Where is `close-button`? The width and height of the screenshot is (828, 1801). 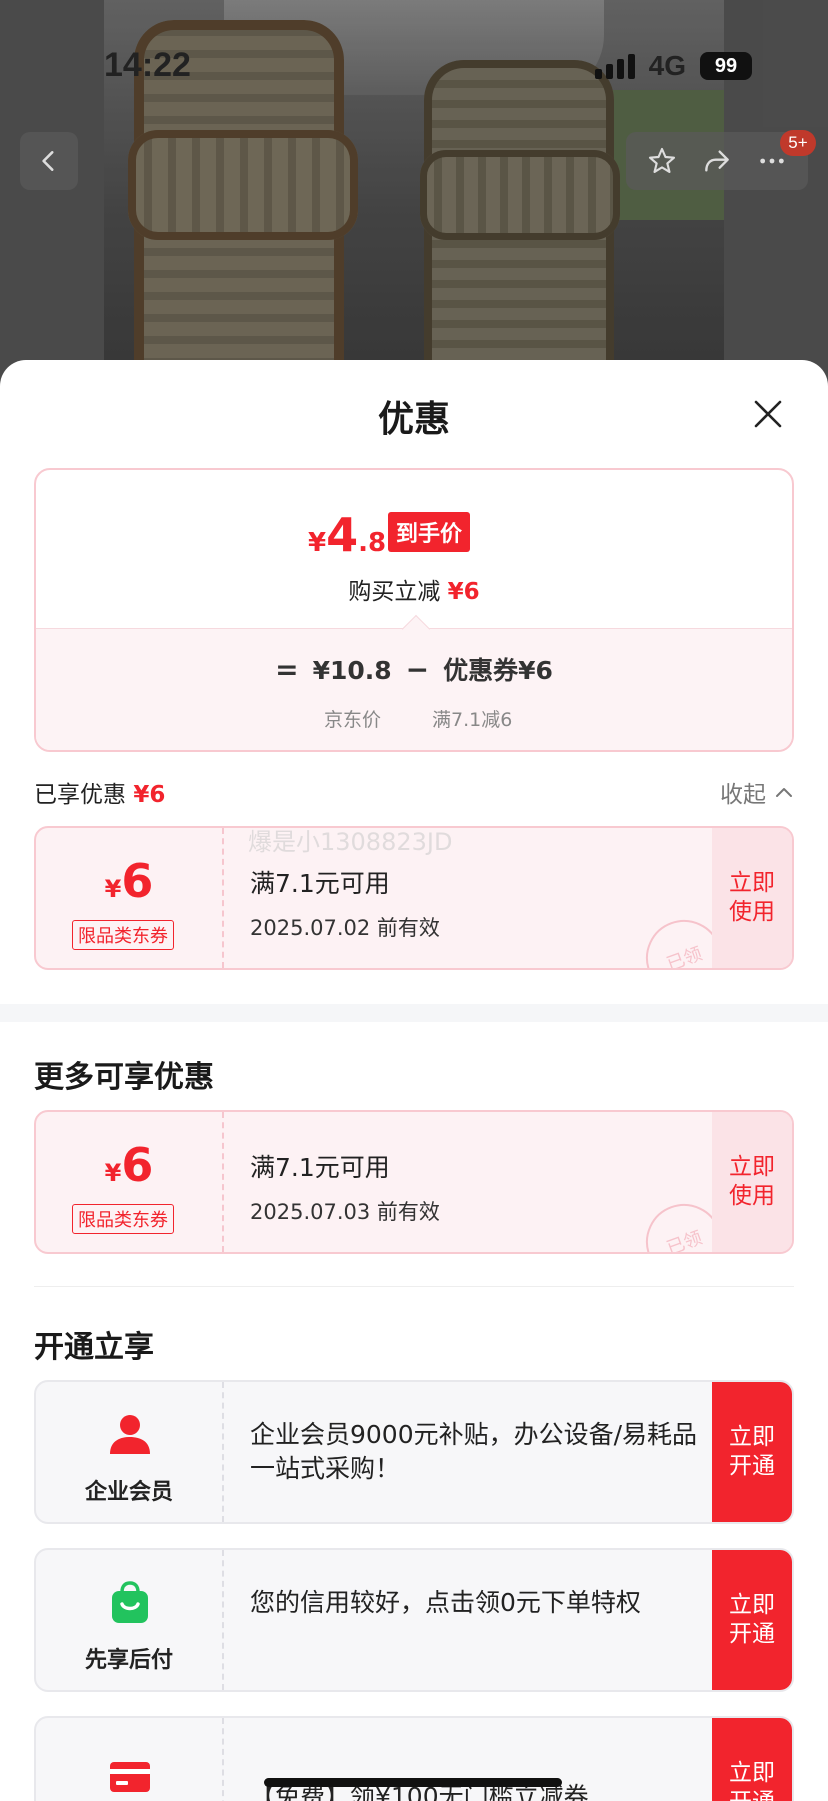 close-button is located at coordinates (768, 414).